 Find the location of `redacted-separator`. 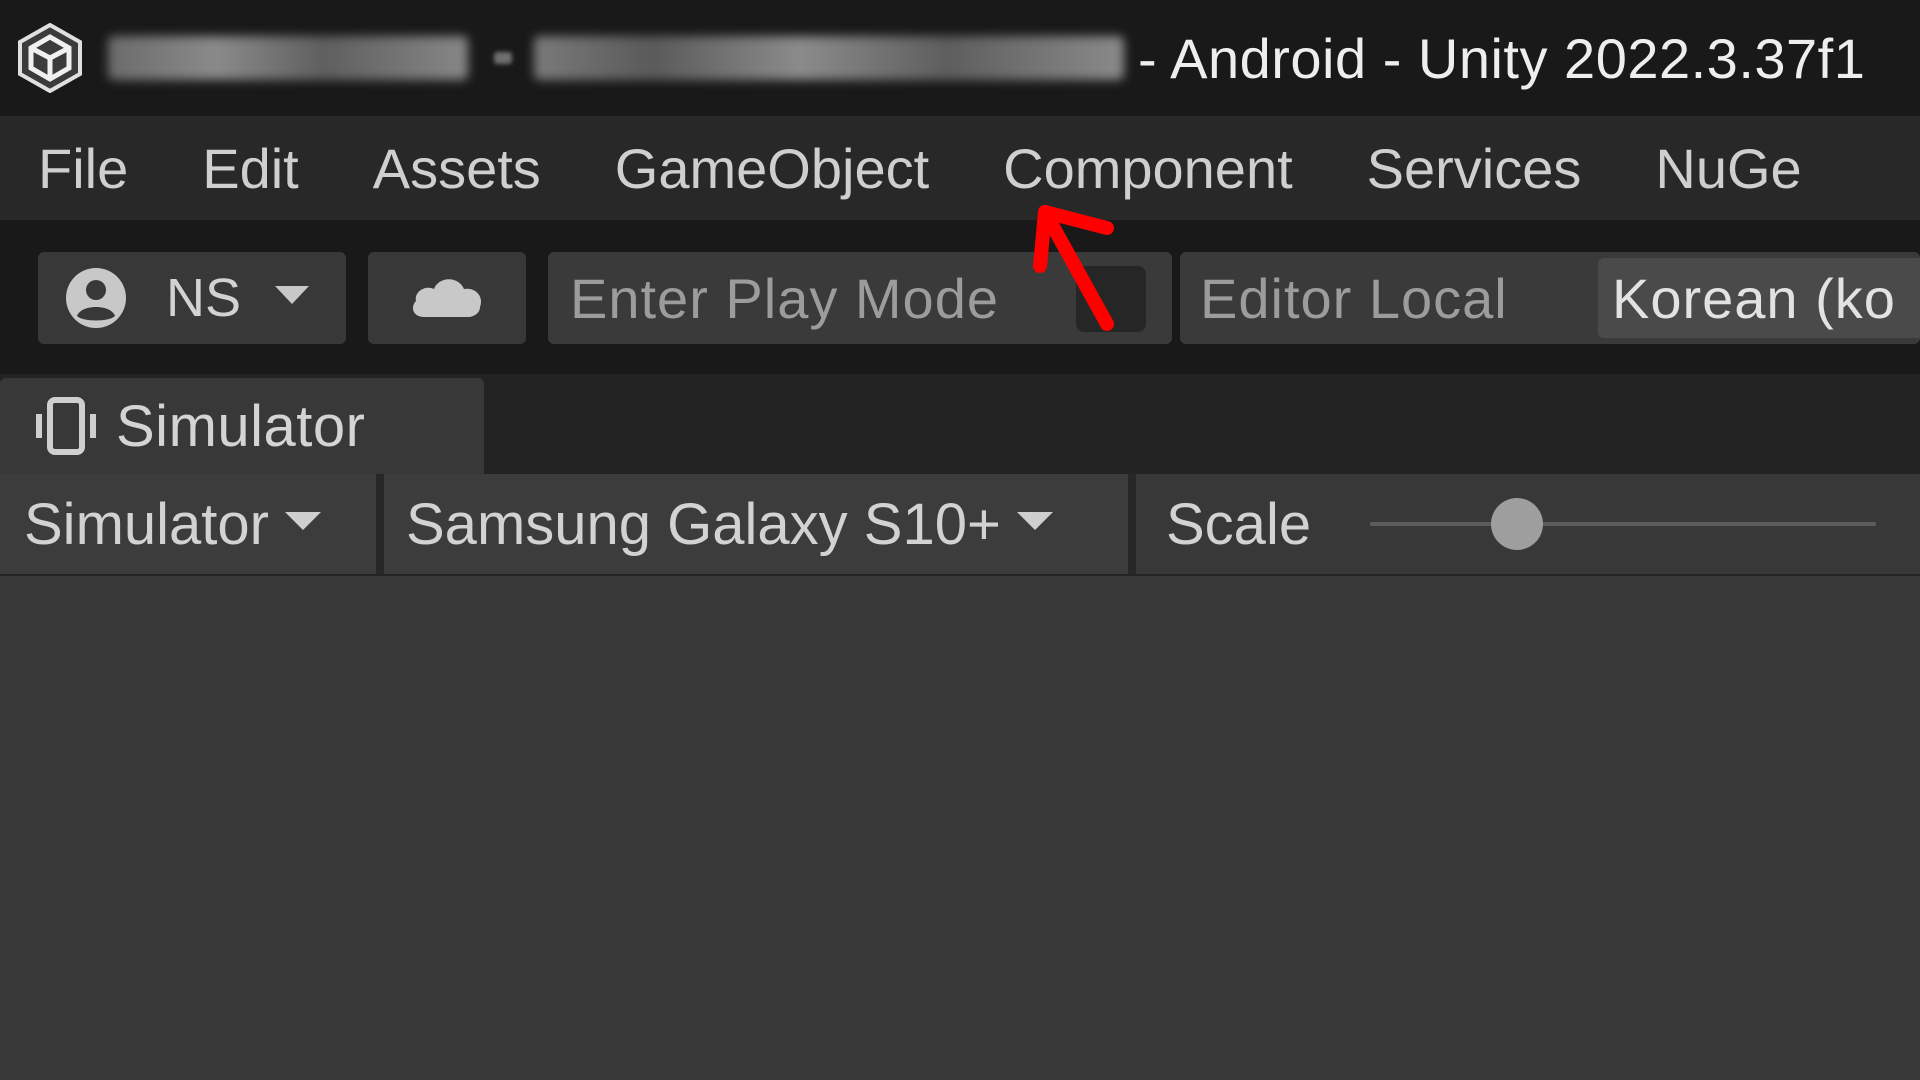

redacted-separator is located at coordinates (503, 58).